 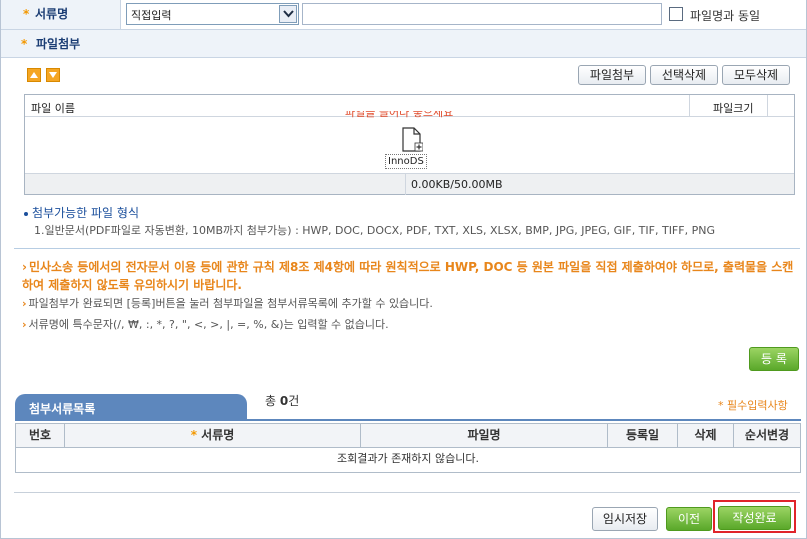 What do you see at coordinates (689, 519) in the screenshot?
I see `prev-button: 이전` at bounding box center [689, 519].